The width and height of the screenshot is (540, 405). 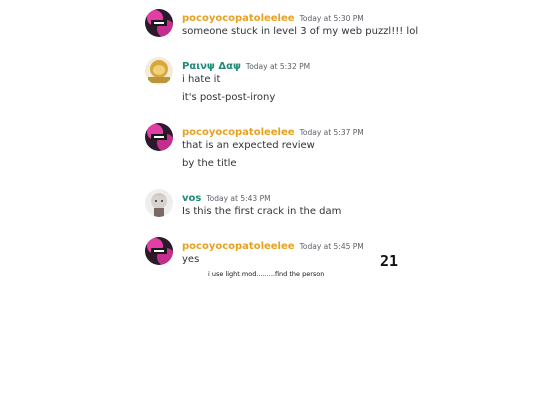 What do you see at coordinates (331, 246) in the screenshot?
I see `timestamp: Today at 5:45 PM` at bounding box center [331, 246].